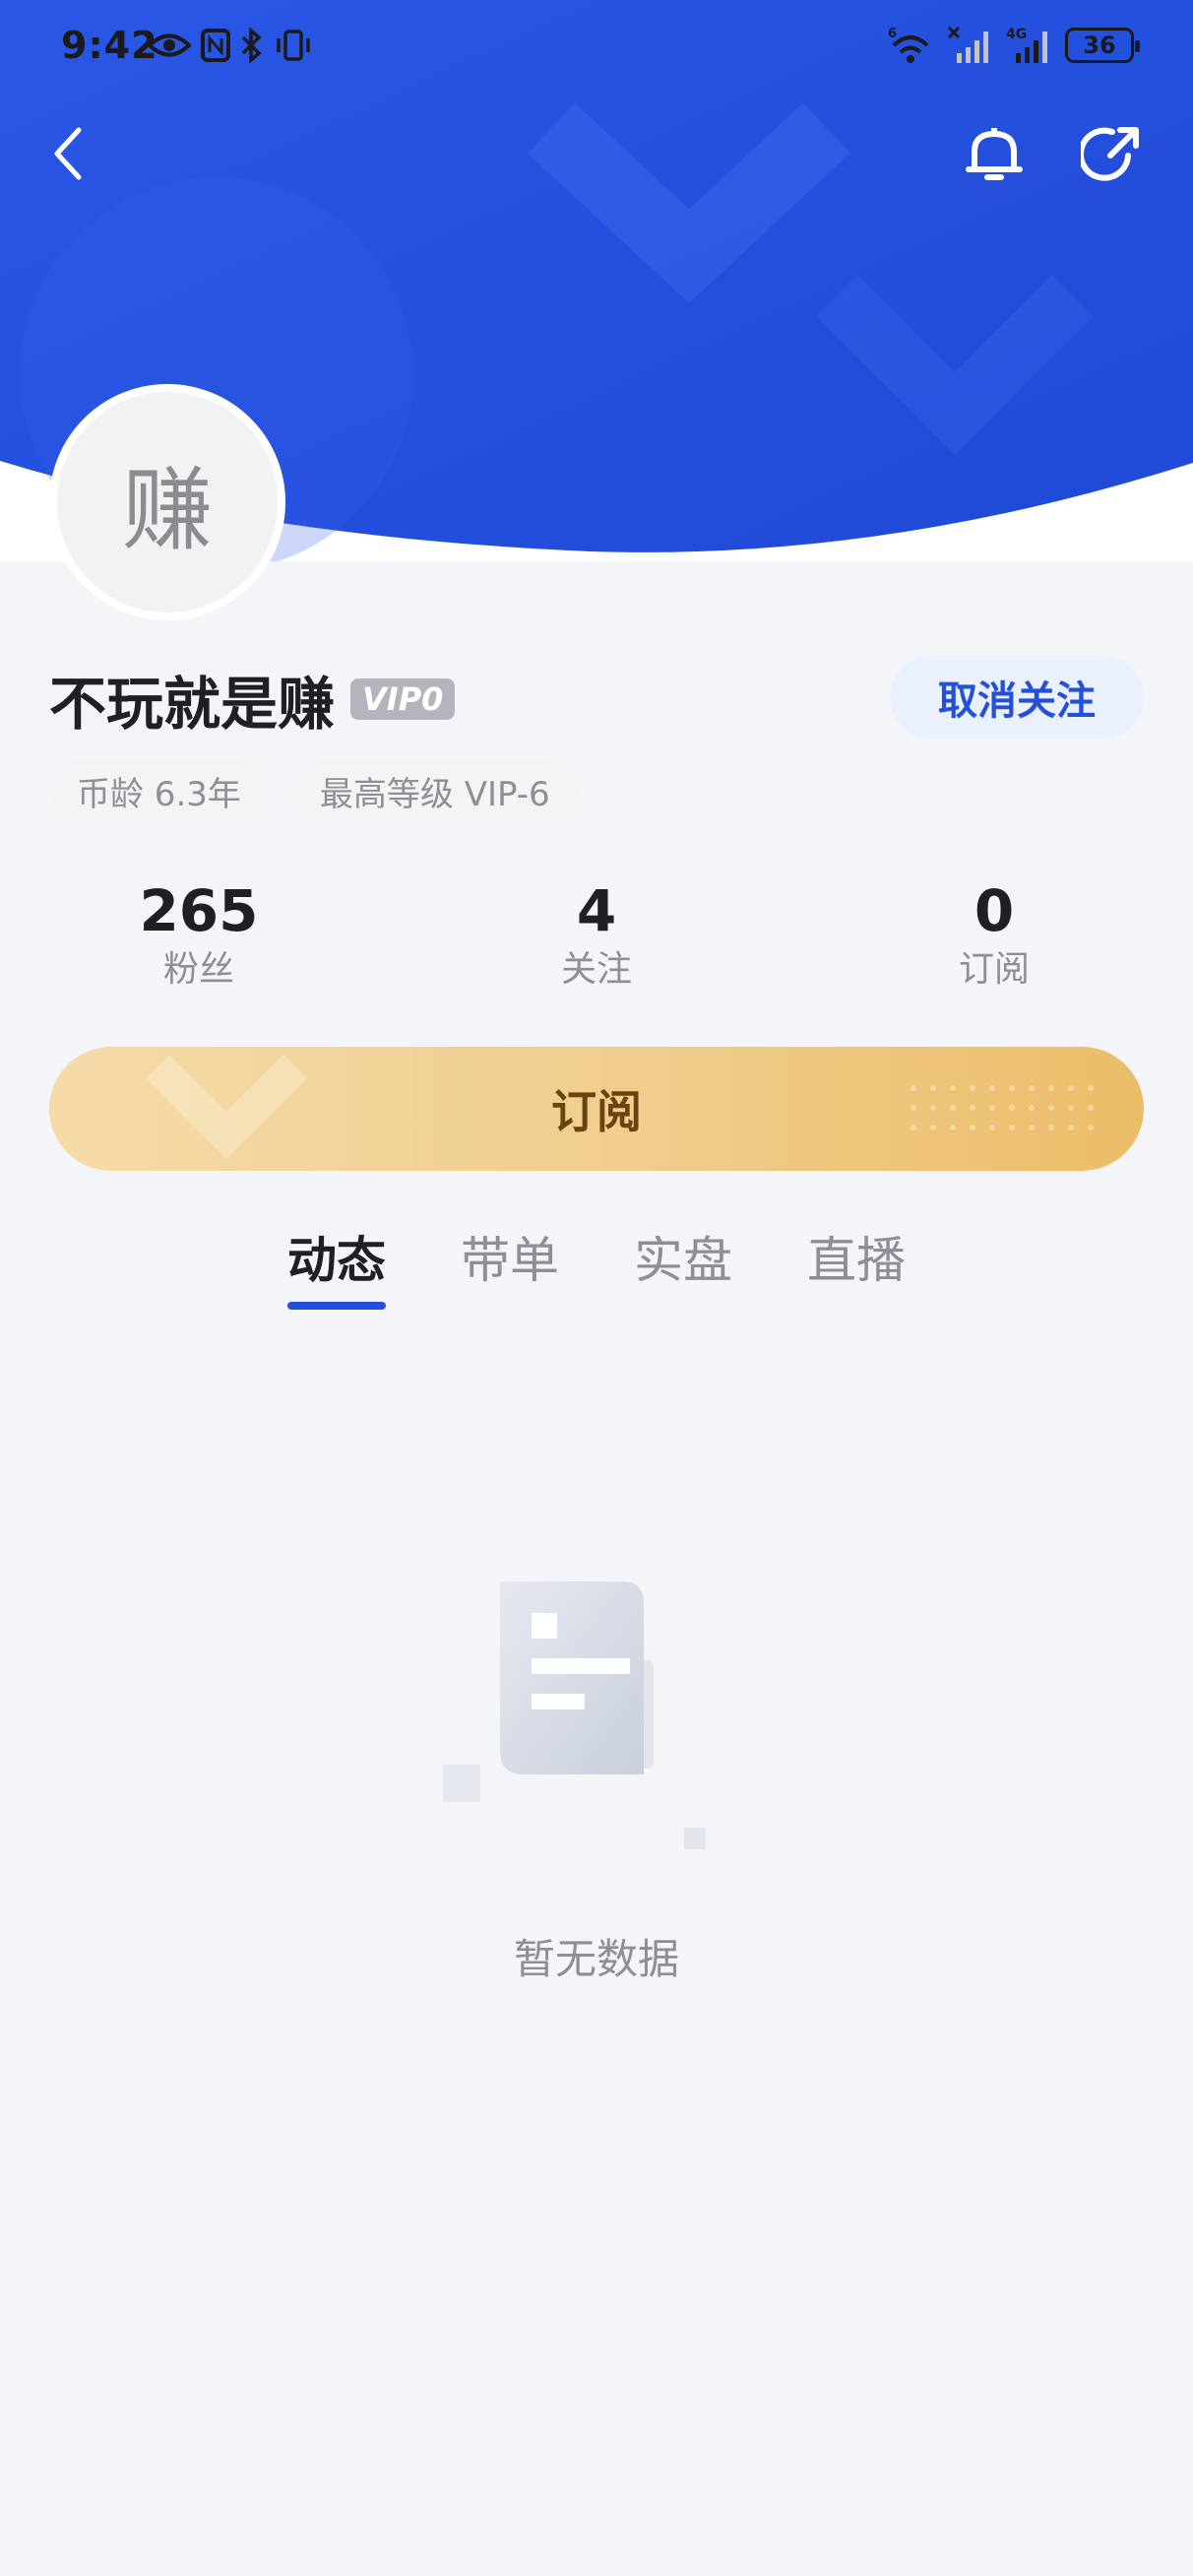 This screenshot has width=1193, height=2576. I want to click on share-icon, so click(1110, 154).